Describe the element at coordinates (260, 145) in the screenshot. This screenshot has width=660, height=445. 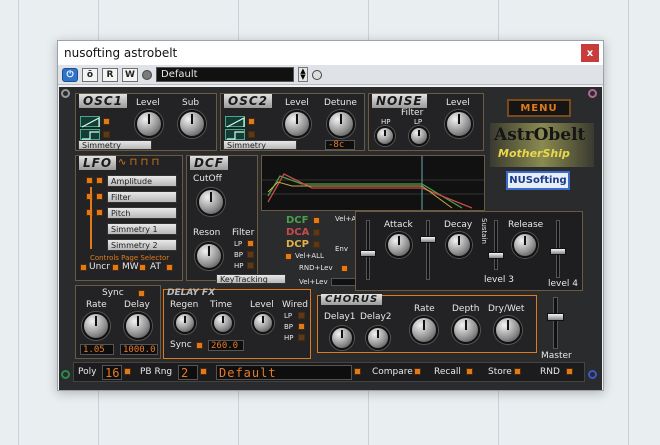
I see `osc2-symmetry-select: Simmetry` at that location.